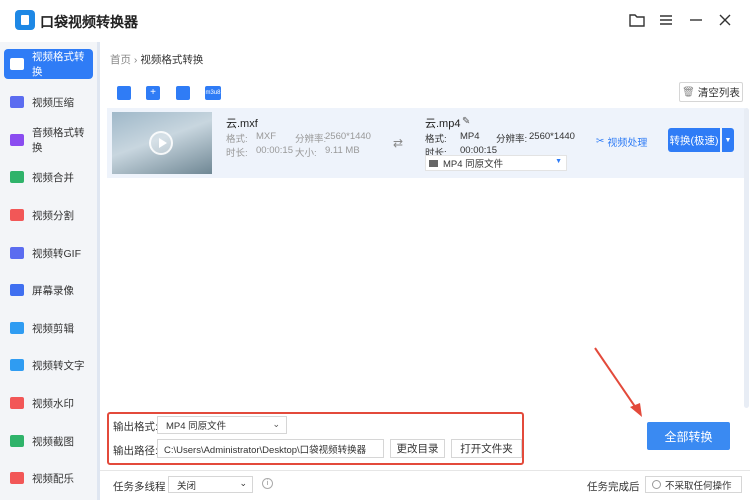  What do you see at coordinates (637, 20) in the screenshot?
I see `folder-icon` at bounding box center [637, 20].